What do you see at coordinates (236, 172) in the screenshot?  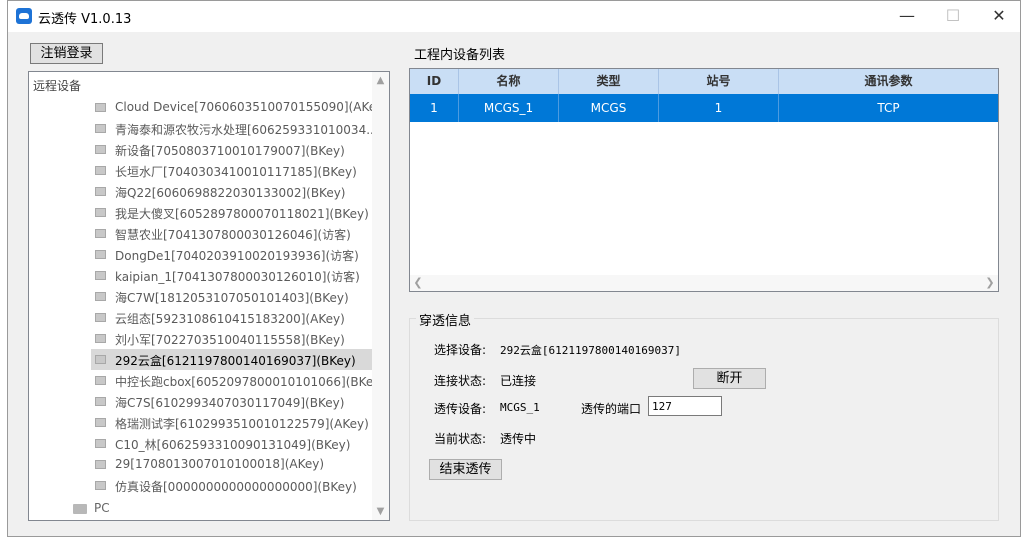 I see `tree-item-label: 长垣水厂[7040303410010117185](BKey)` at bounding box center [236, 172].